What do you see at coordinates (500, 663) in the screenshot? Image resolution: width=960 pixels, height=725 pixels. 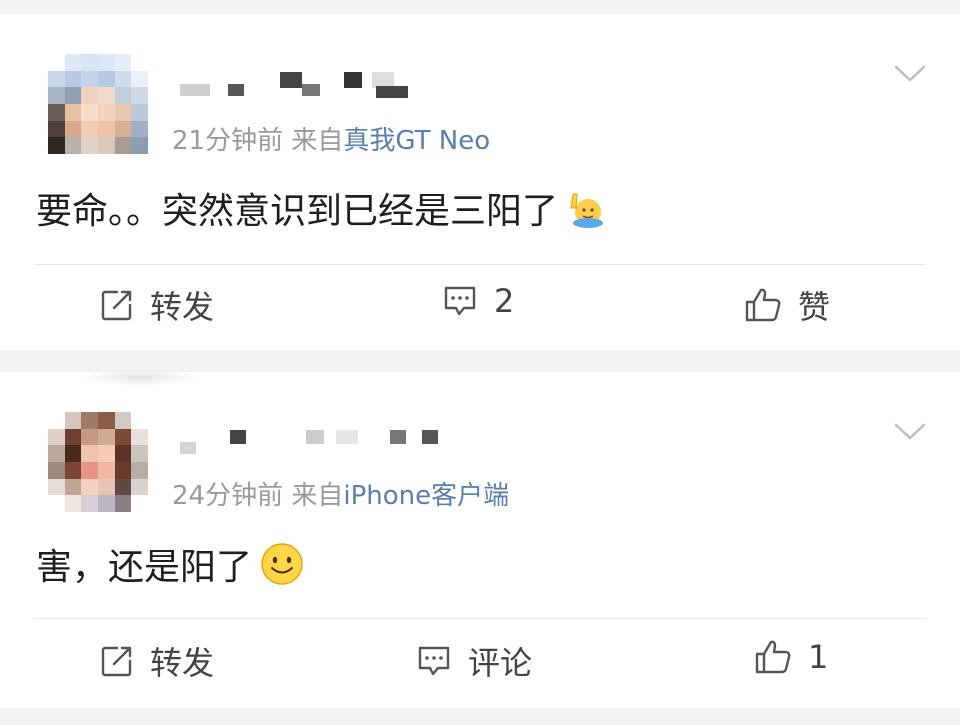 I see `comment-label: 评论` at bounding box center [500, 663].